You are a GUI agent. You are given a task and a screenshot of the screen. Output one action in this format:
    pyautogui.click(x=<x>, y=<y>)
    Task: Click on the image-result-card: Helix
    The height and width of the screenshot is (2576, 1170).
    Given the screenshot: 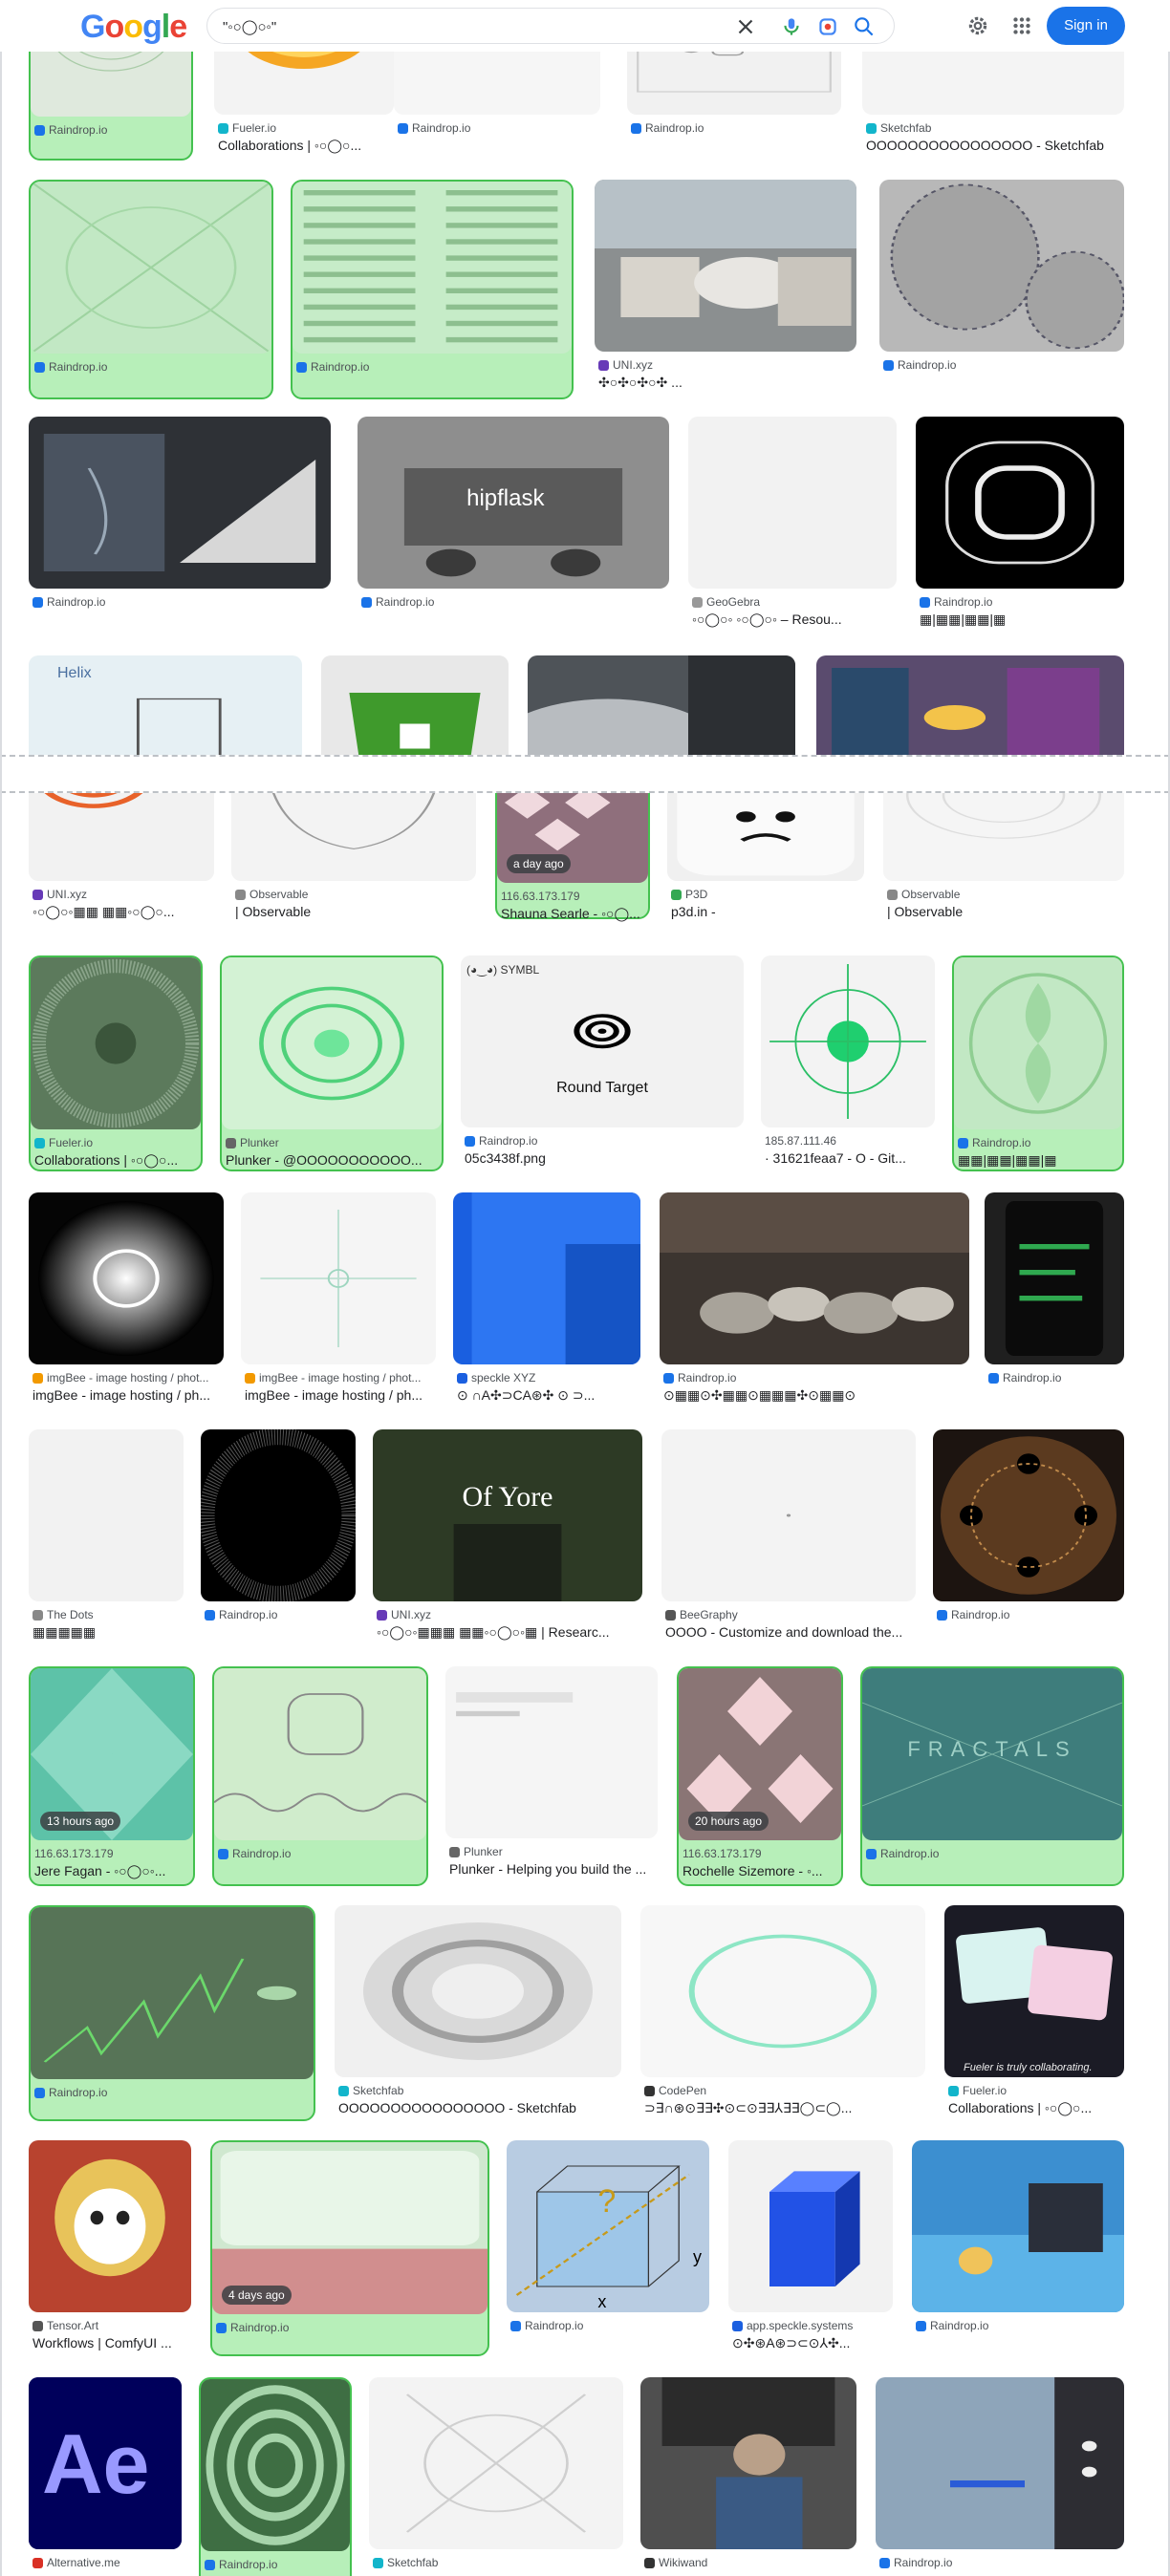 What is the action you would take?
    pyautogui.click(x=165, y=705)
    